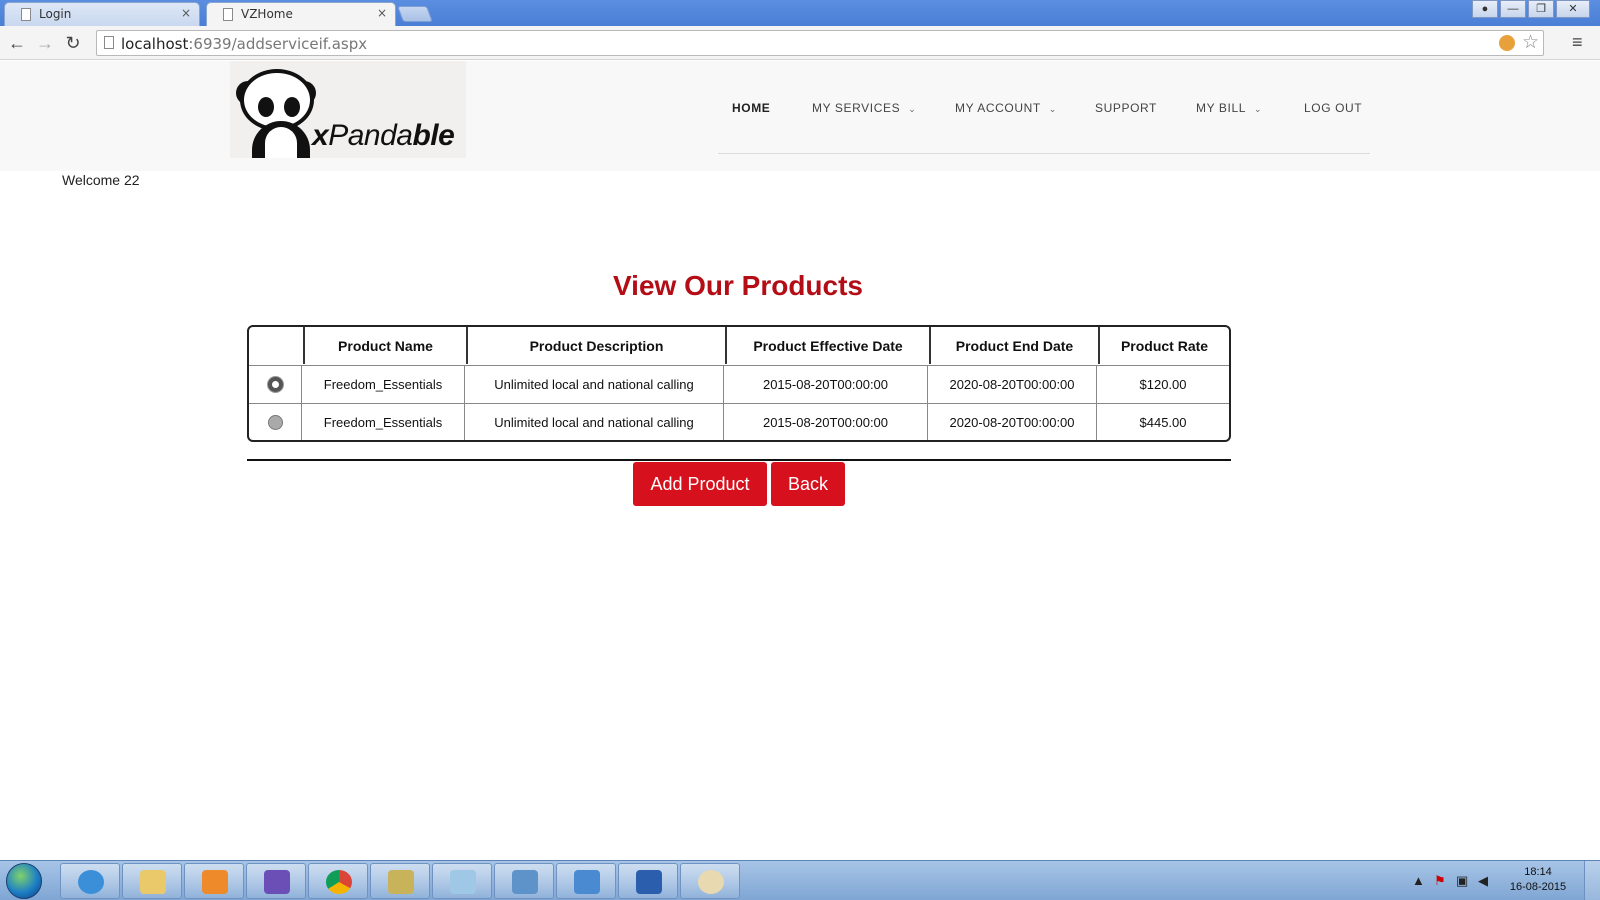  Describe the element at coordinates (1015, 345) in the screenshot. I see `column-header: Product End Date` at that location.